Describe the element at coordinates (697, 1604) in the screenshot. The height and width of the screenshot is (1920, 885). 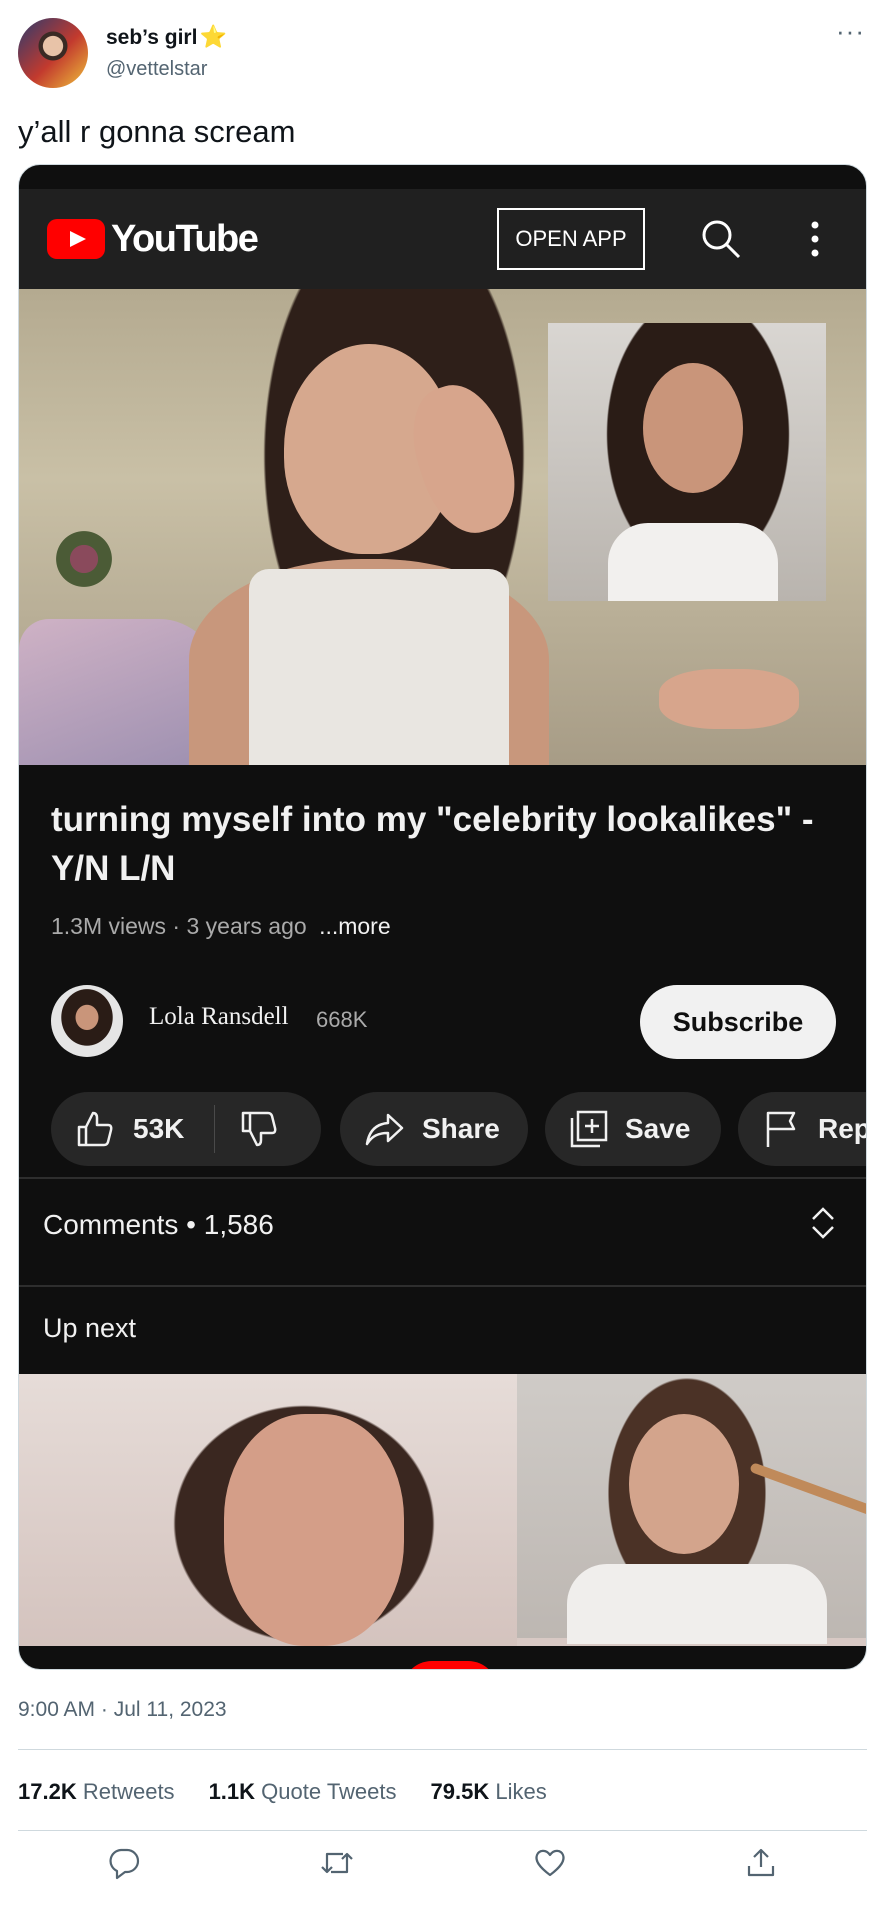
I see `thumbnail-shirt` at that location.